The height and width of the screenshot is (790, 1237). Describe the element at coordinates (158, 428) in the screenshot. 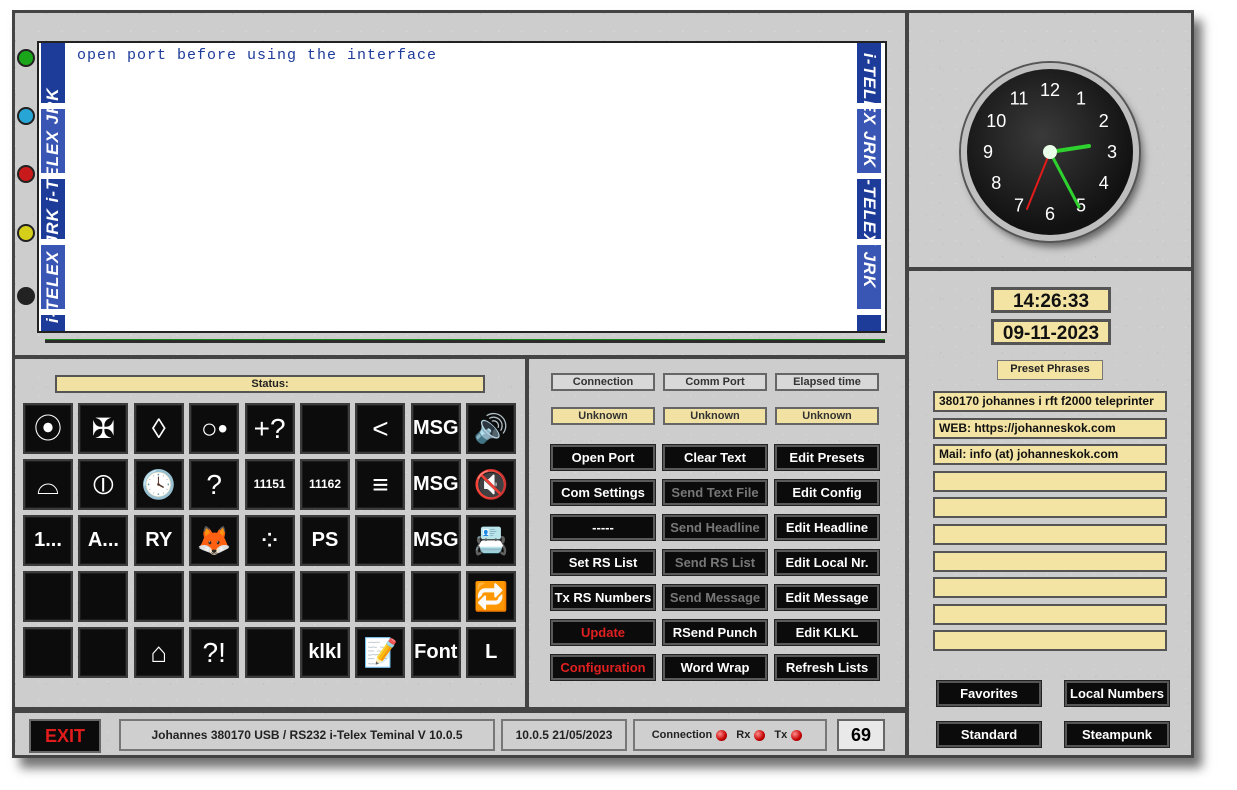

I see `diamond-icon-0-2: ◊` at that location.